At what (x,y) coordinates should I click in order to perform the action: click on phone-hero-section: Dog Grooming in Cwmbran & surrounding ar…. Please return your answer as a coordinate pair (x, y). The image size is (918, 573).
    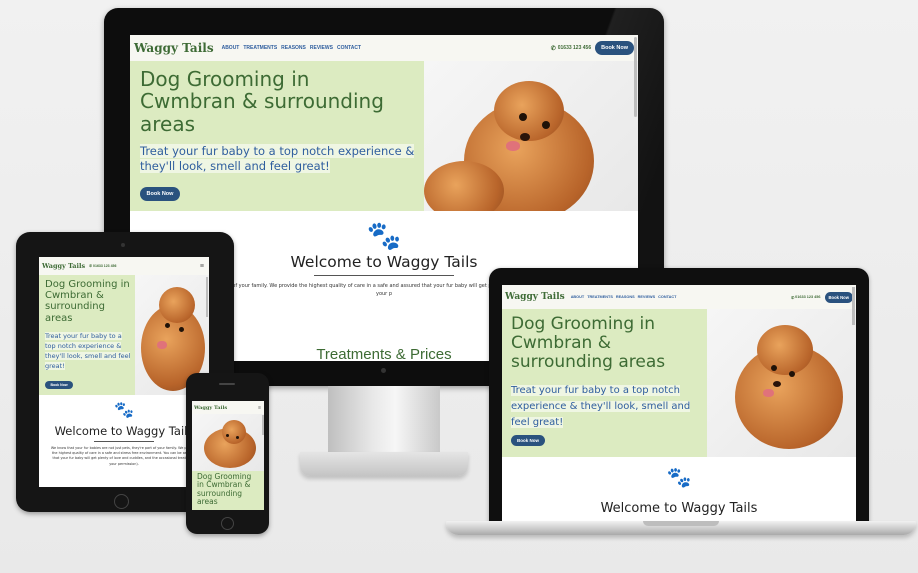
    Looking at the image, I should click on (228, 490).